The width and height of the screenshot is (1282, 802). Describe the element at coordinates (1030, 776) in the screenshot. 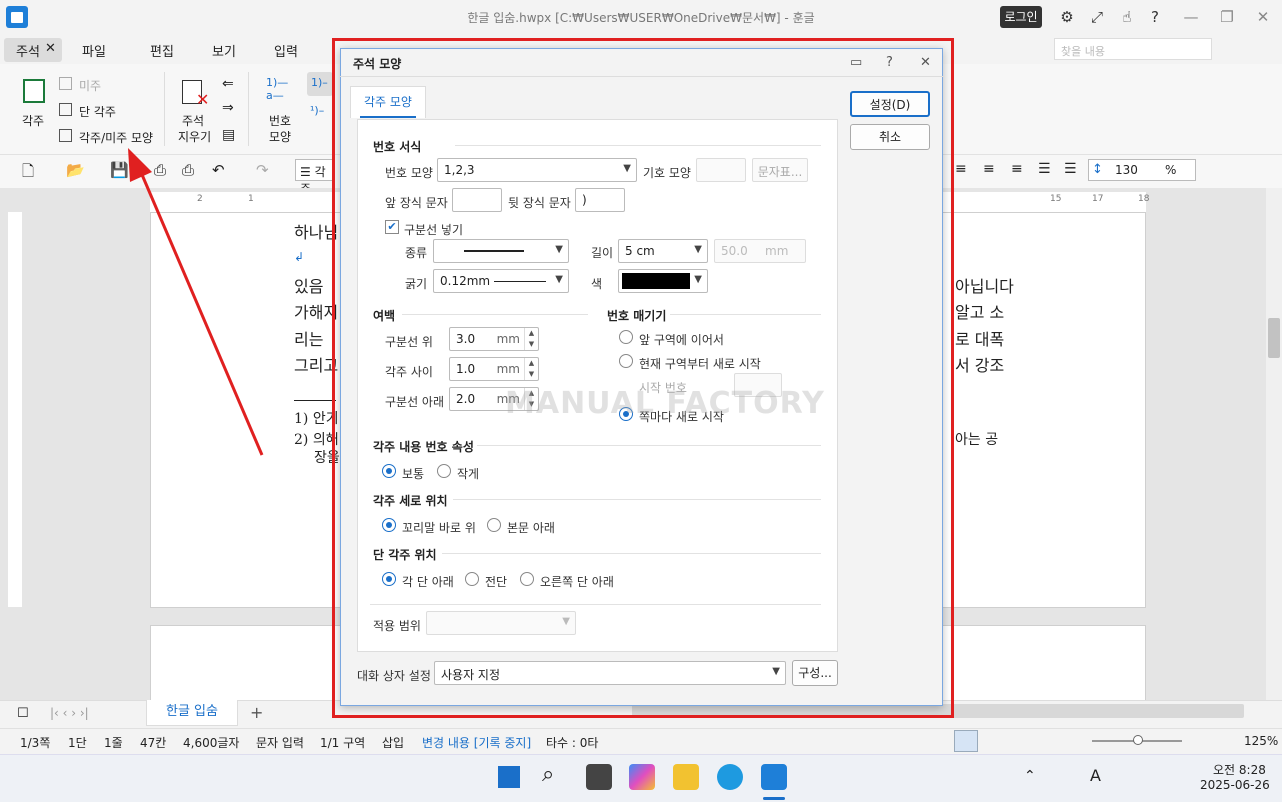

I see `tray-chevron-icon: ⌃` at that location.